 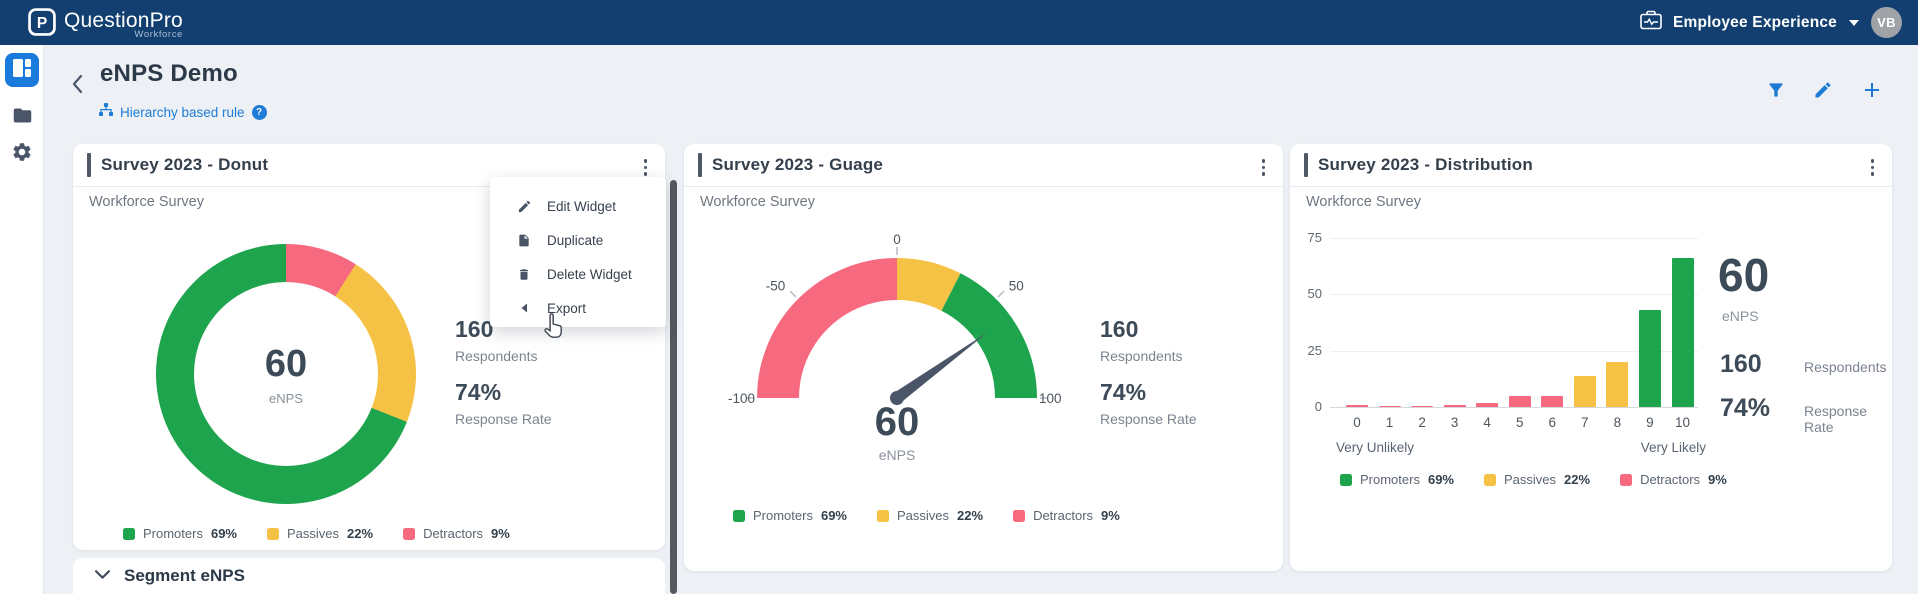 I want to click on back-button, so click(x=77, y=86).